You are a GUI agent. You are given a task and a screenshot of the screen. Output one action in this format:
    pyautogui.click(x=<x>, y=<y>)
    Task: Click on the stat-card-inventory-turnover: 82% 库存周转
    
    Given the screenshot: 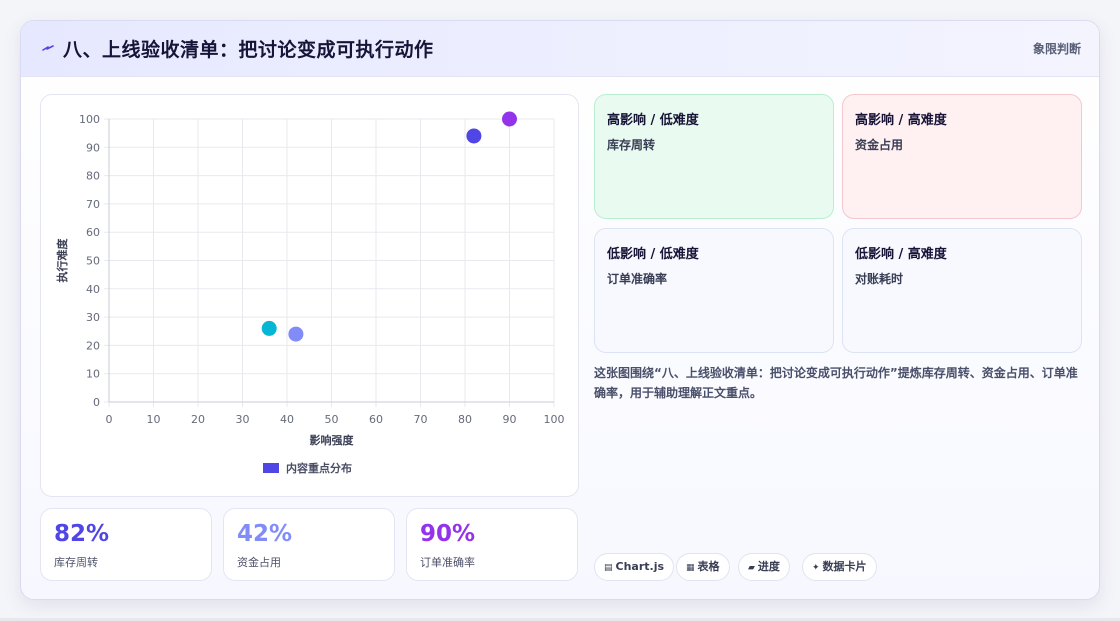 What is the action you would take?
    pyautogui.click(x=126, y=544)
    